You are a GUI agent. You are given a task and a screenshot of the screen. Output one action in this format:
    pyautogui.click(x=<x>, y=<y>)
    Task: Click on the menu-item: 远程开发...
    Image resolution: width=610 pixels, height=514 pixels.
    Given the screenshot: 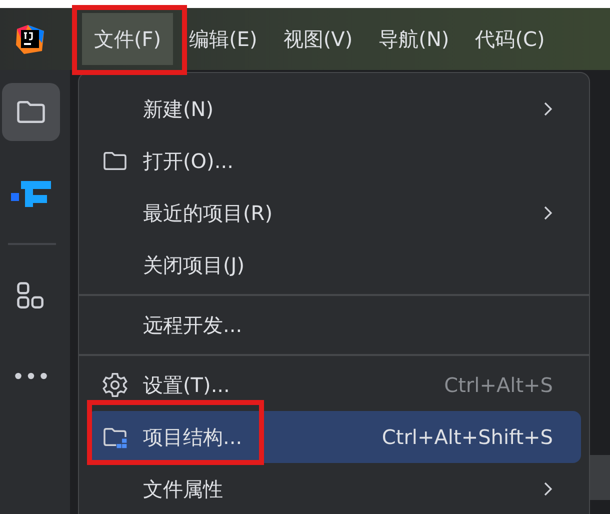 What is the action you would take?
    pyautogui.click(x=334, y=325)
    